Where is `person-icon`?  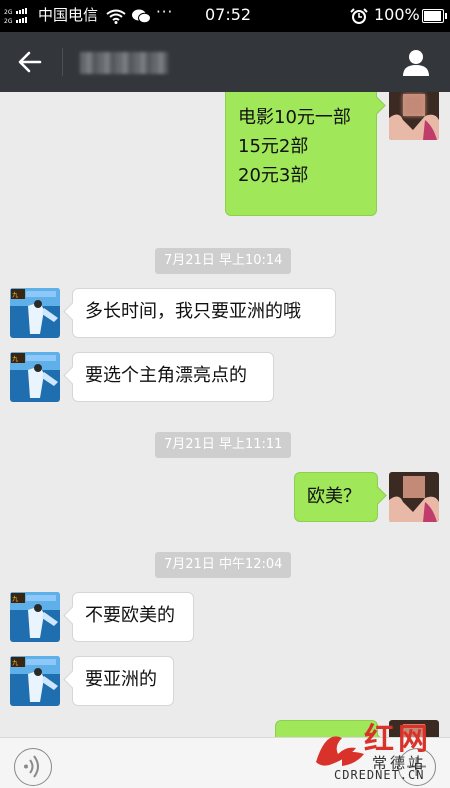
person-icon is located at coordinates (416, 63).